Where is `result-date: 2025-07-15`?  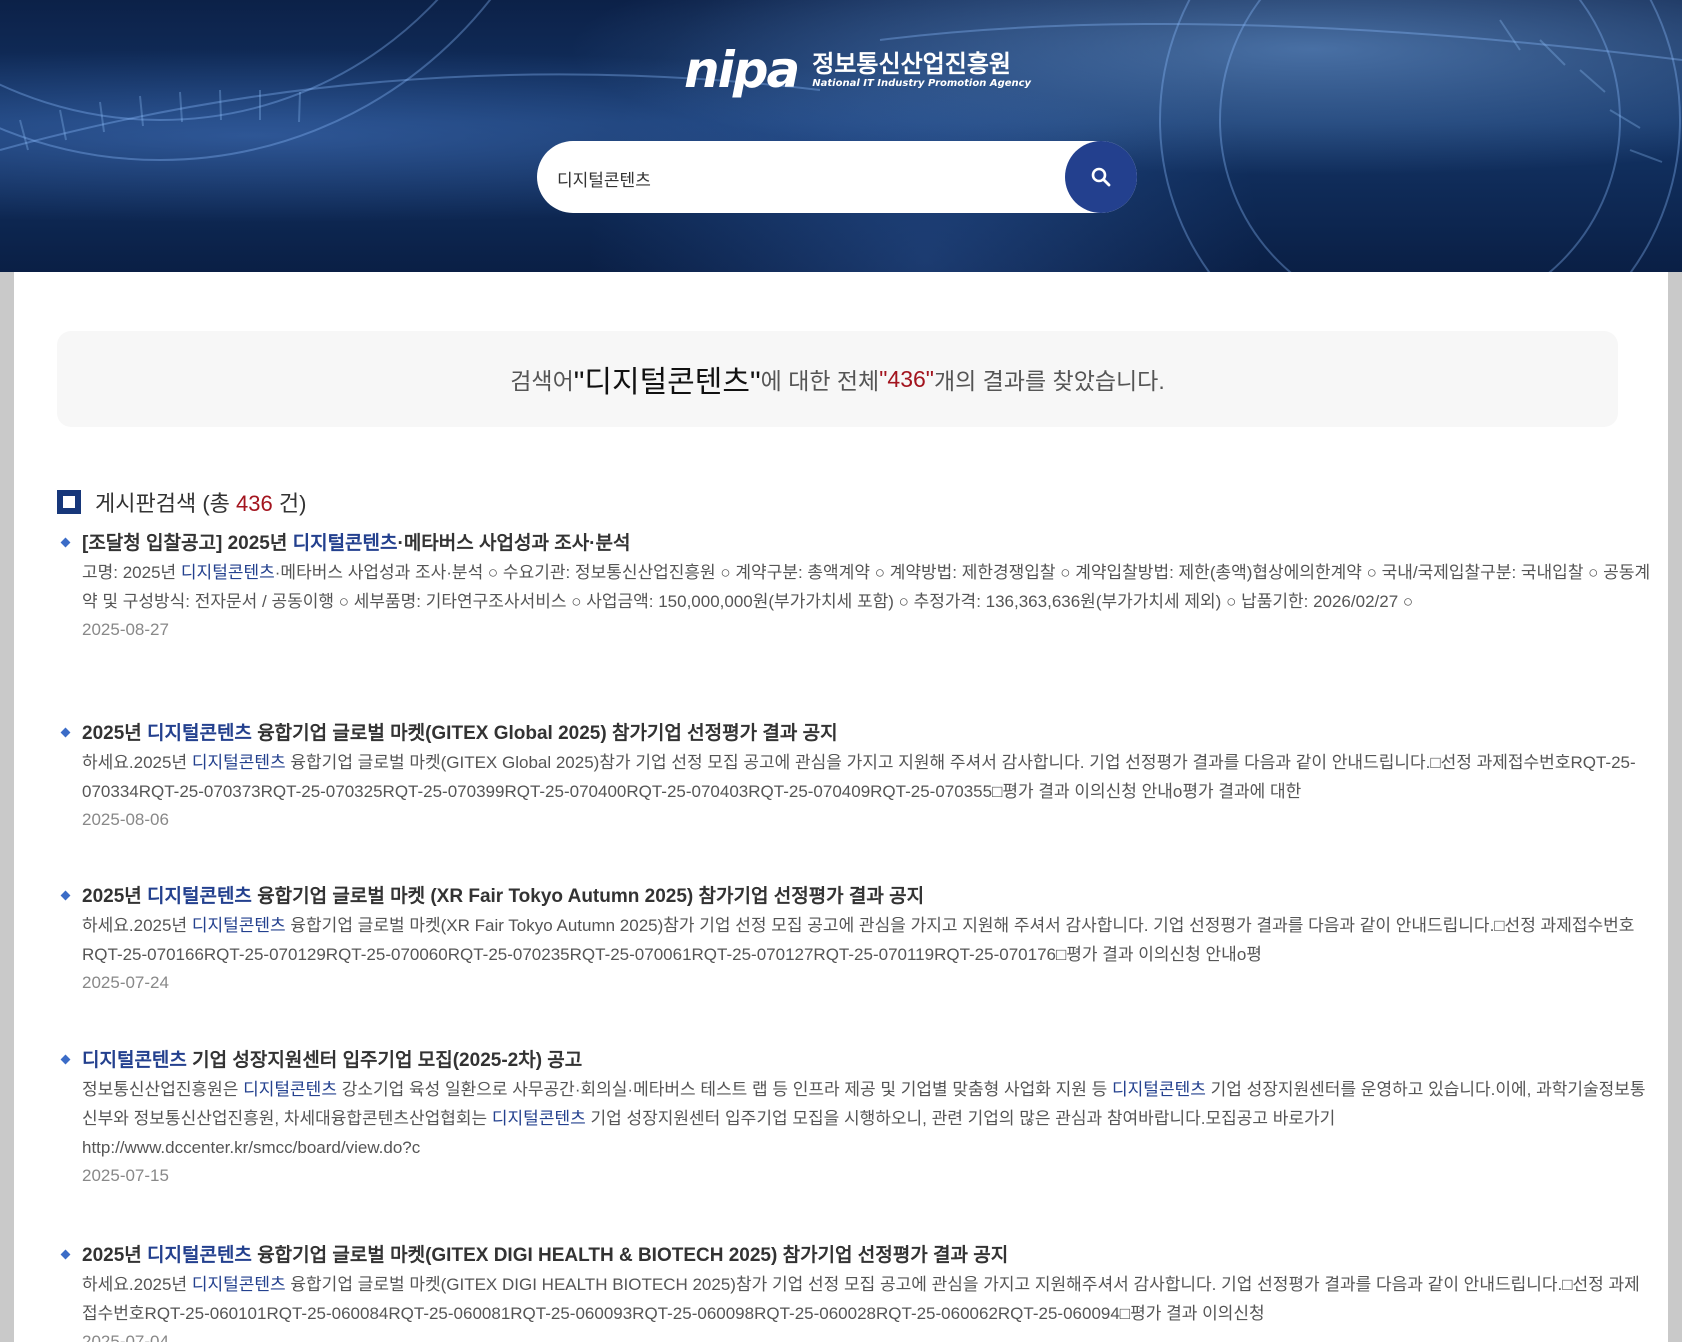 result-date: 2025-07-15 is located at coordinates (125, 1175).